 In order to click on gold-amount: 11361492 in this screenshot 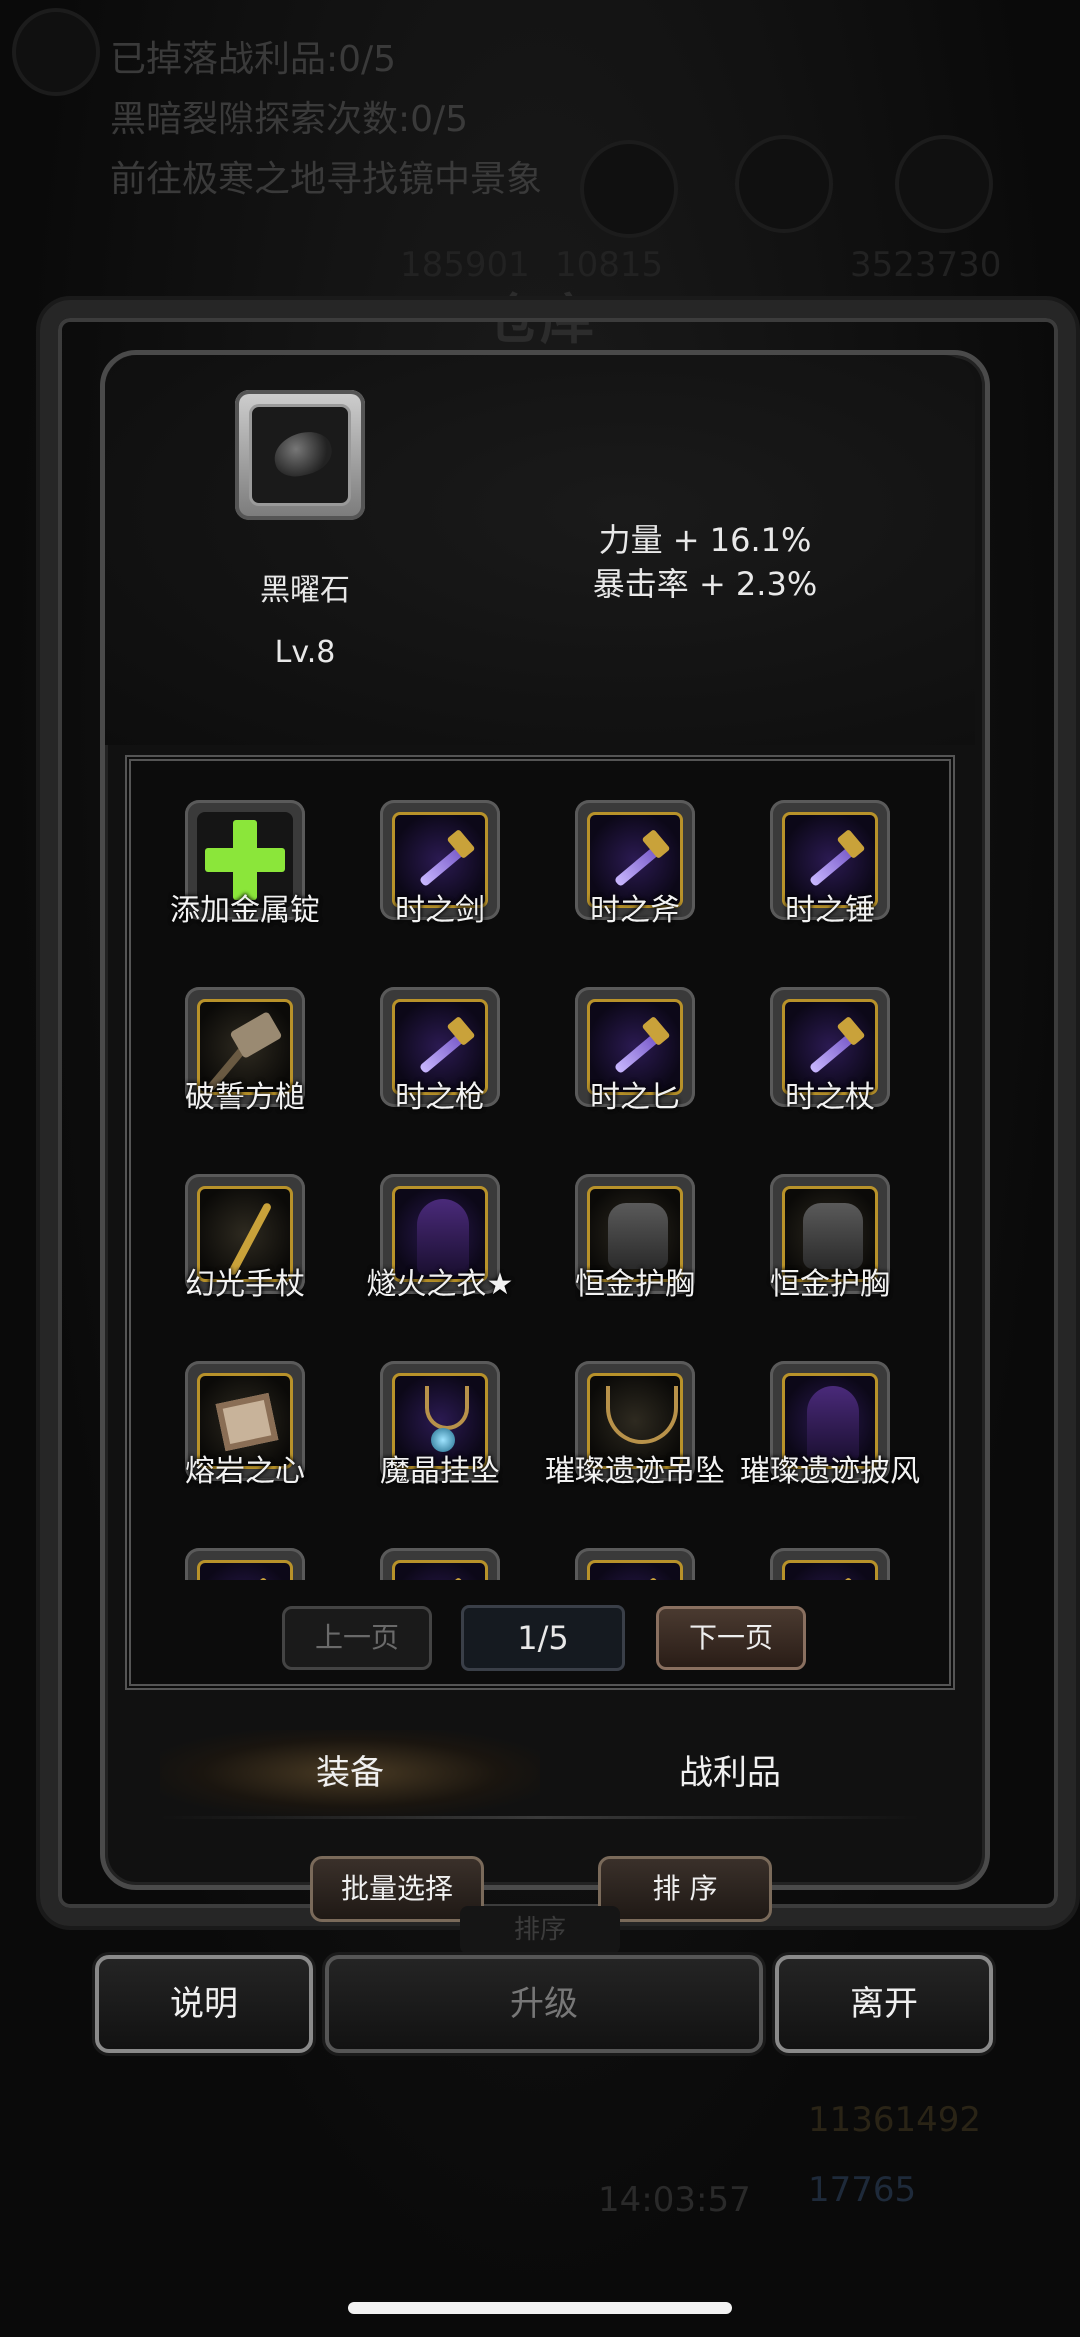, I will do `click(895, 2120)`.